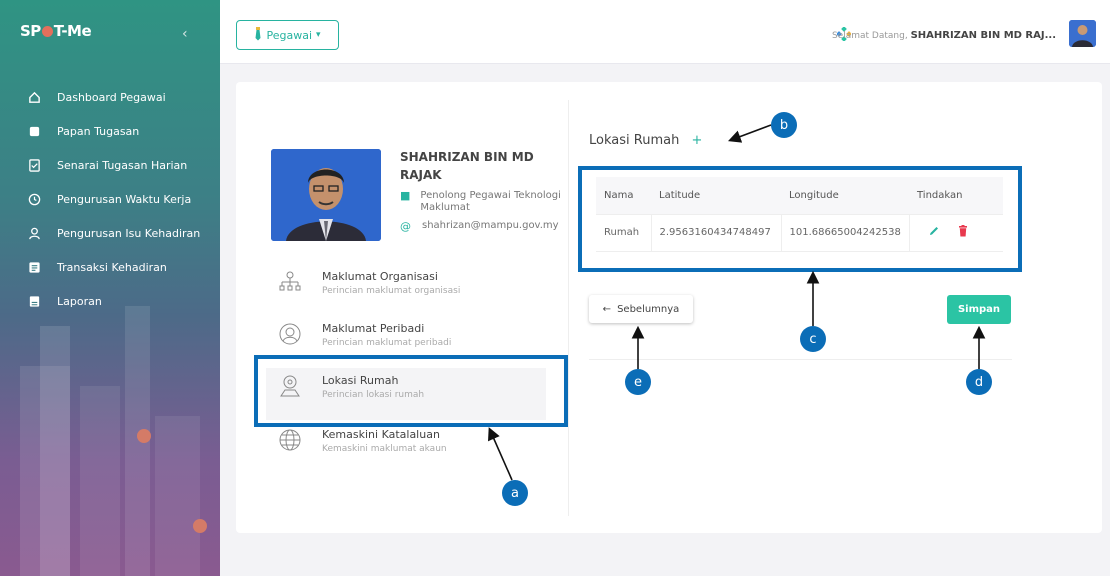 The height and width of the screenshot is (576, 1110). Describe the element at coordinates (34, 97) in the screenshot. I see `home-icon` at that location.